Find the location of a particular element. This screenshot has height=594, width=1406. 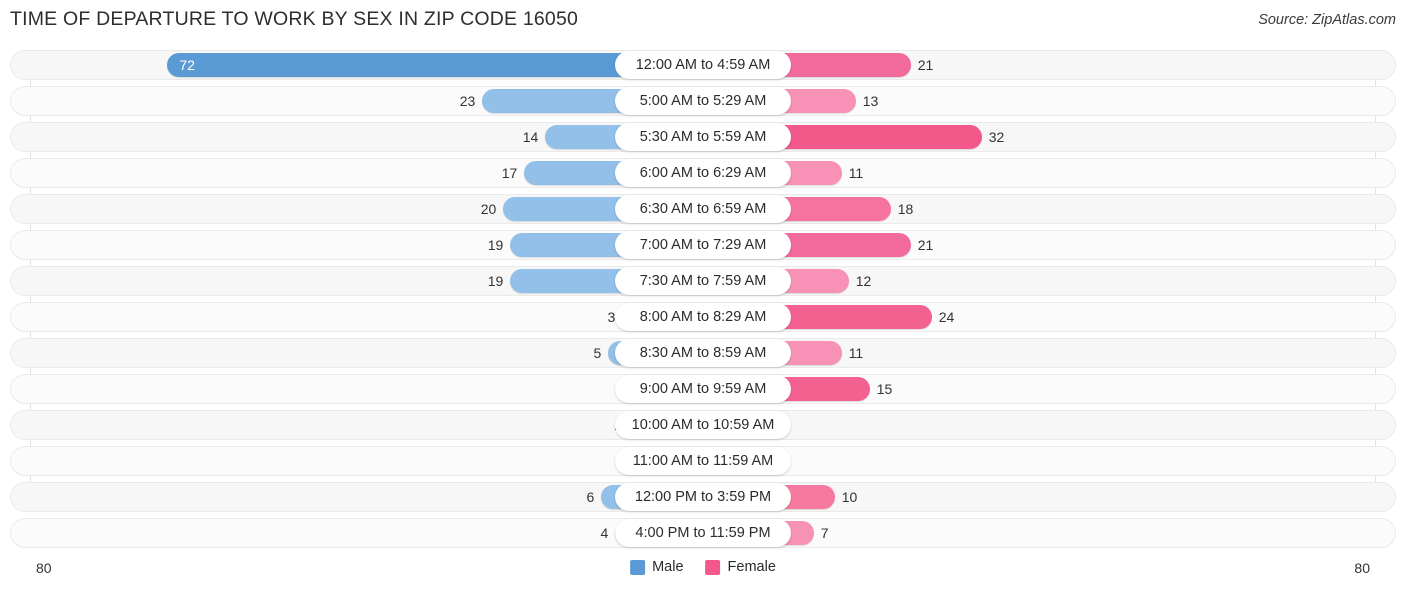

category-label: 6:00 AM to 6:29 AM is located at coordinates (703, 173).